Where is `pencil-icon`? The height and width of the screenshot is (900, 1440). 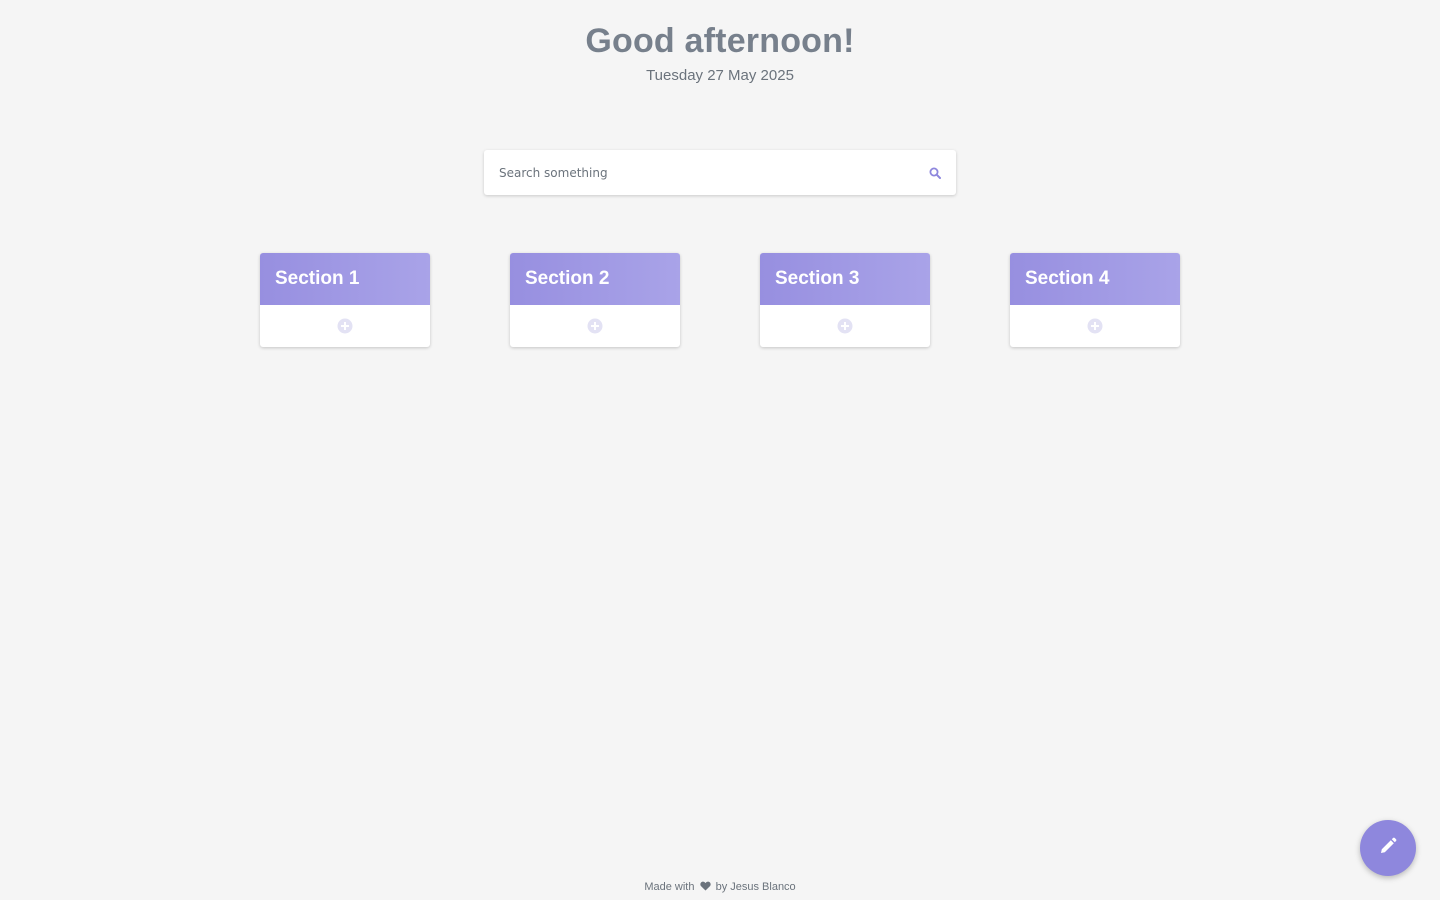 pencil-icon is located at coordinates (1388, 848).